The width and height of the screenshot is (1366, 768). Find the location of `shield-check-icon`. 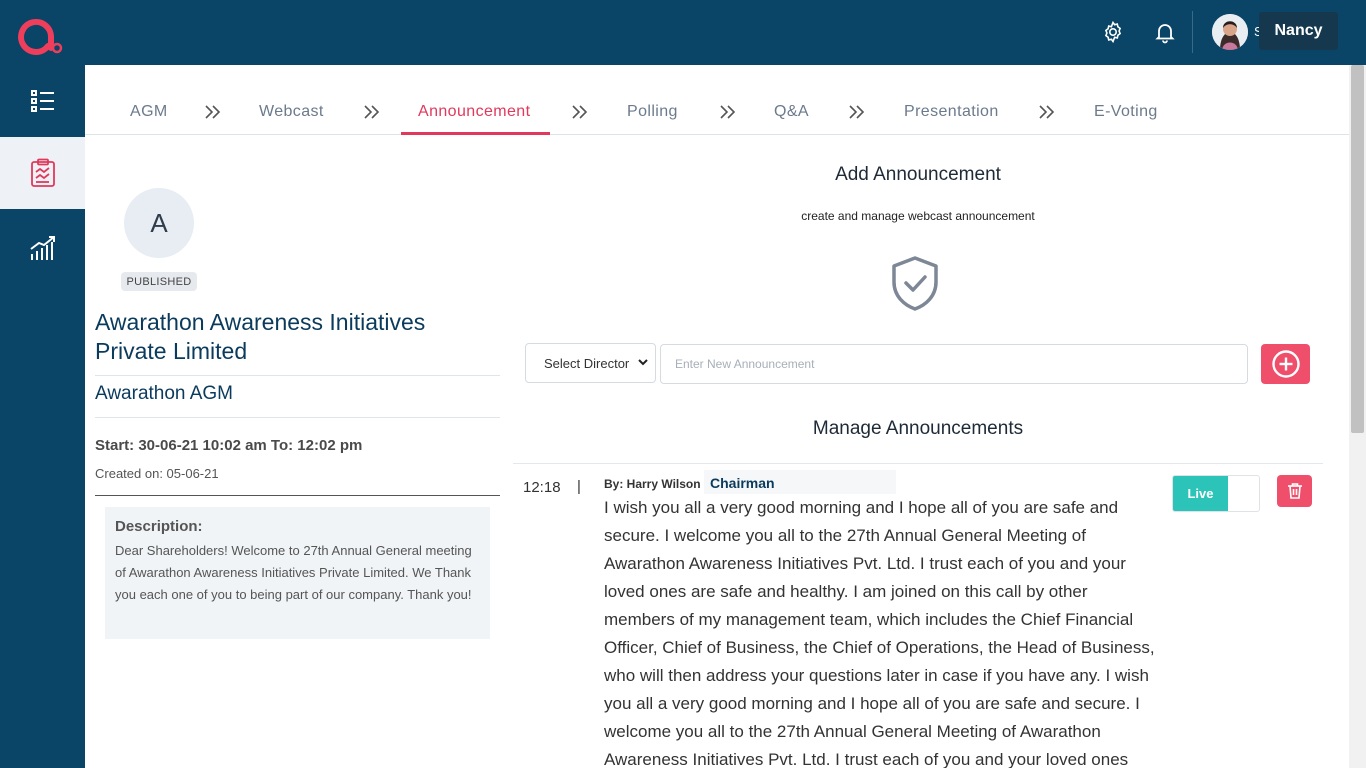

shield-check-icon is located at coordinates (915, 283).